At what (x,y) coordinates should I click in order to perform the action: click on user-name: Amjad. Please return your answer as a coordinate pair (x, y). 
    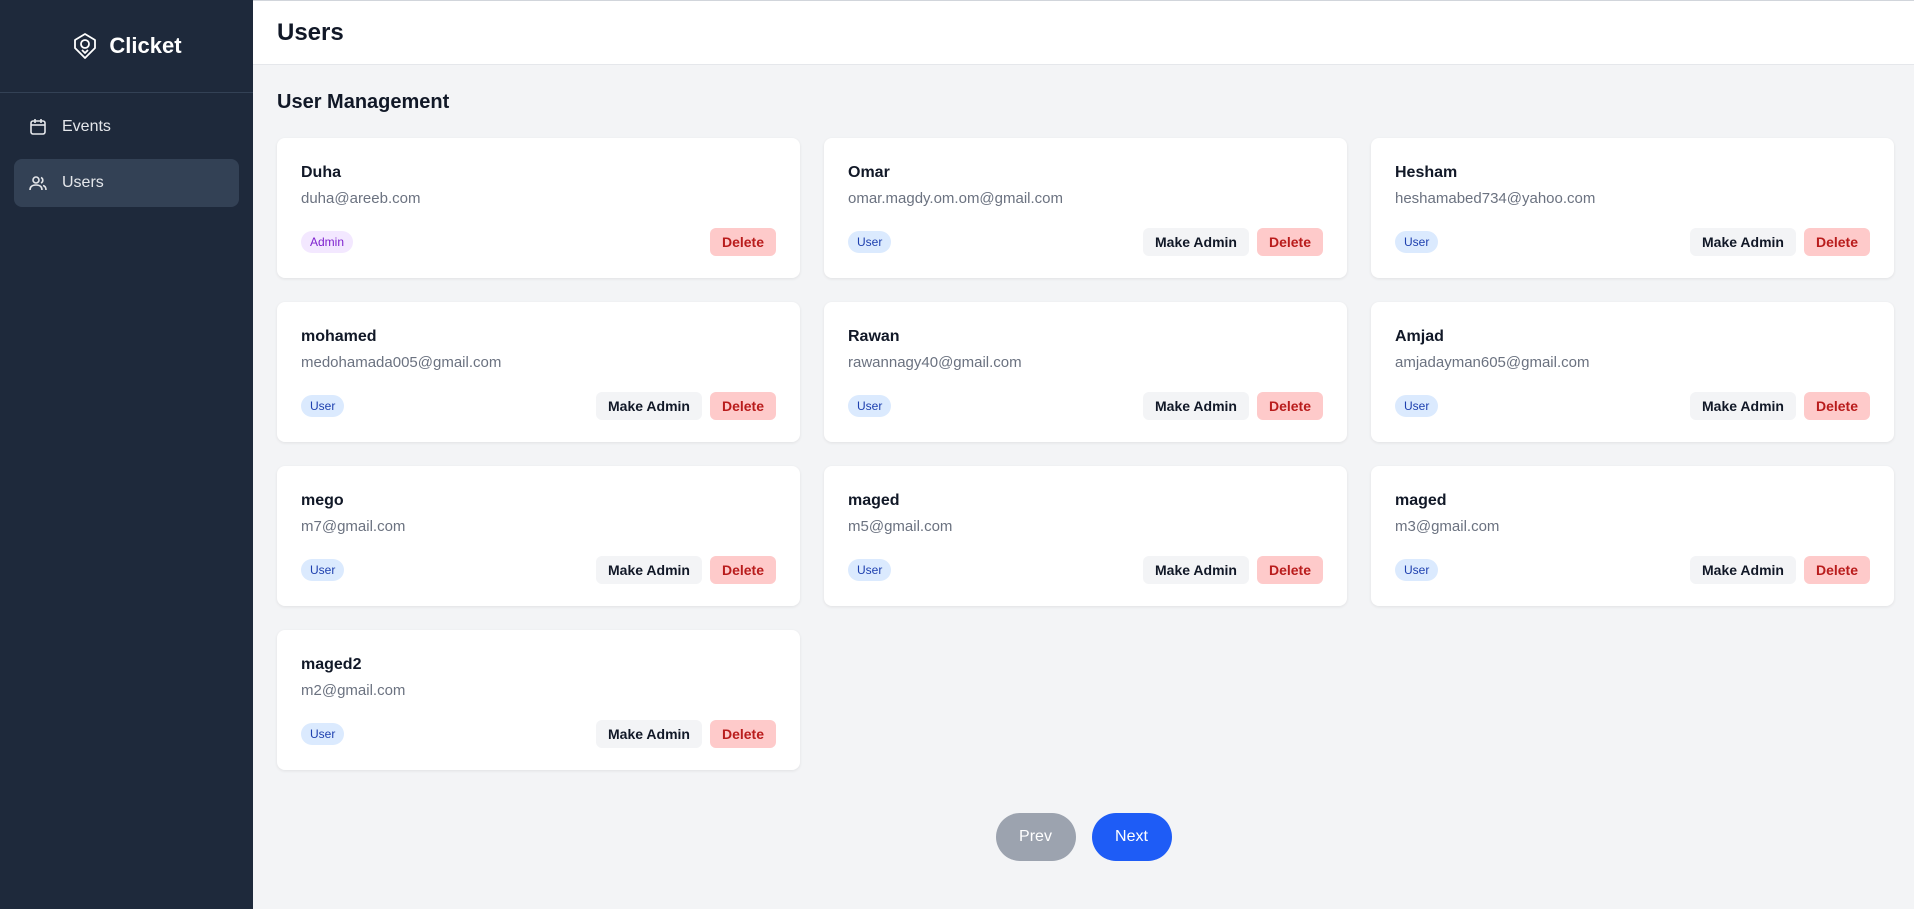
    Looking at the image, I should click on (1419, 336).